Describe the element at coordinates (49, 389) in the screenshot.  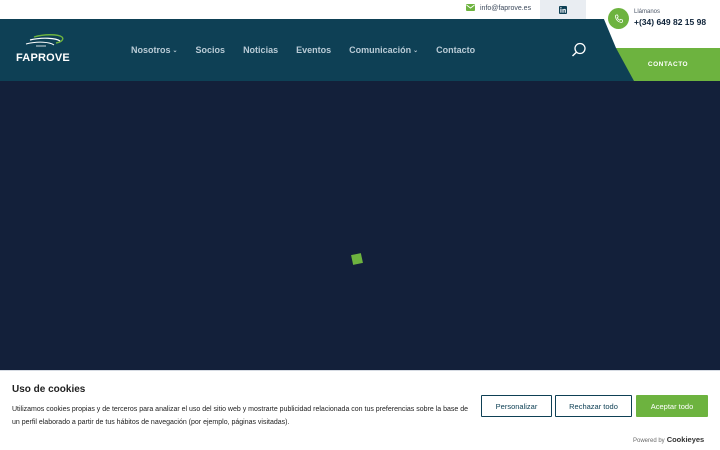
I see `cookie-title: Uso de cookies` at that location.